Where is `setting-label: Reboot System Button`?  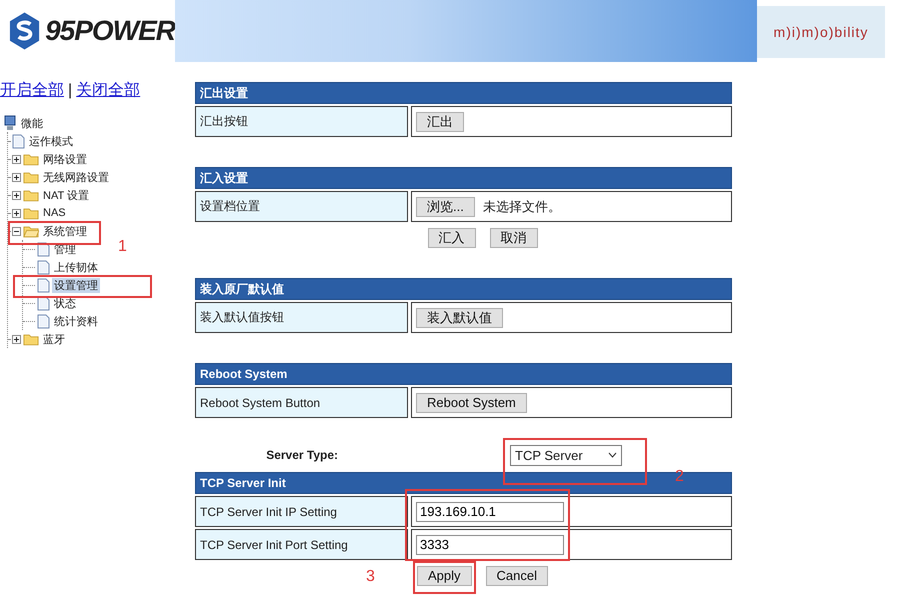 setting-label: Reboot System Button is located at coordinates (301, 402).